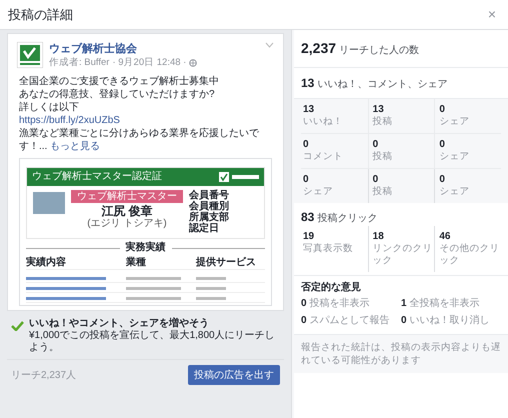  I want to click on negative-feedback-stat: 0 いいね！取り消し, so click(445, 321).